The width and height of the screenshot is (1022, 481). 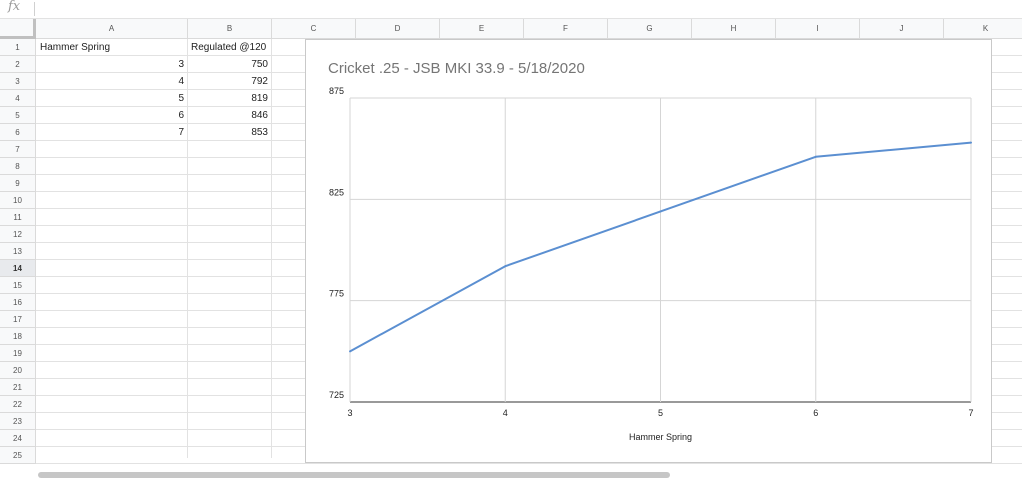 What do you see at coordinates (18, 47) in the screenshot?
I see `row-header-1: 1` at bounding box center [18, 47].